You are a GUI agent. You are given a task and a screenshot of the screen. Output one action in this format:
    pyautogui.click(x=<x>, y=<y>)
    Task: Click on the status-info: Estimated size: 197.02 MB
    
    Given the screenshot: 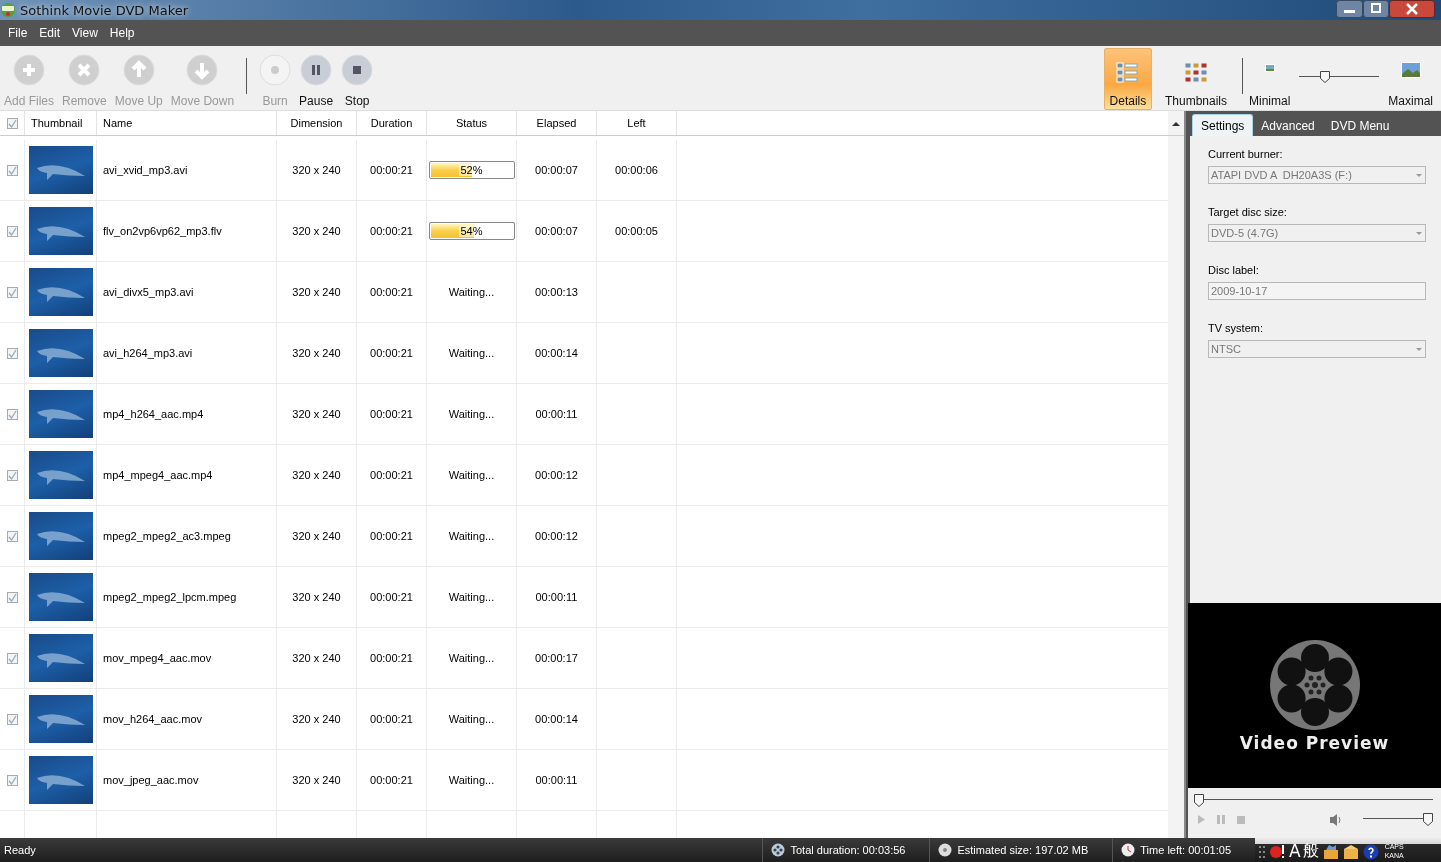 What is the action you would take?
    pyautogui.click(x=1023, y=850)
    